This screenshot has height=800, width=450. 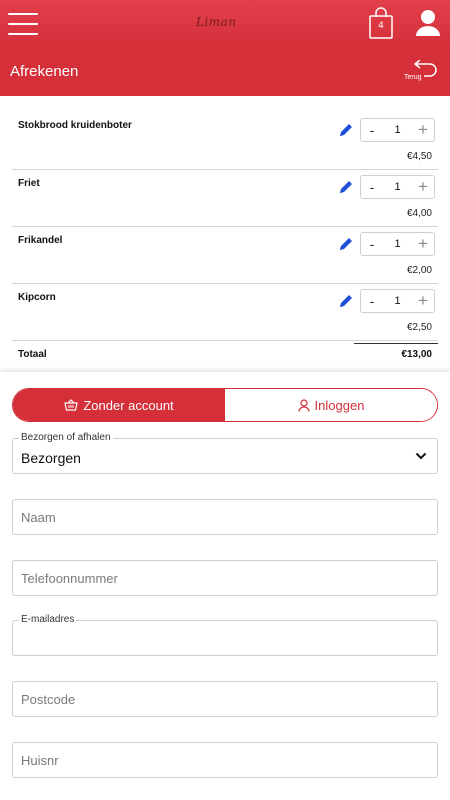 I want to click on item-name: Friet, so click(x=29, y=183).